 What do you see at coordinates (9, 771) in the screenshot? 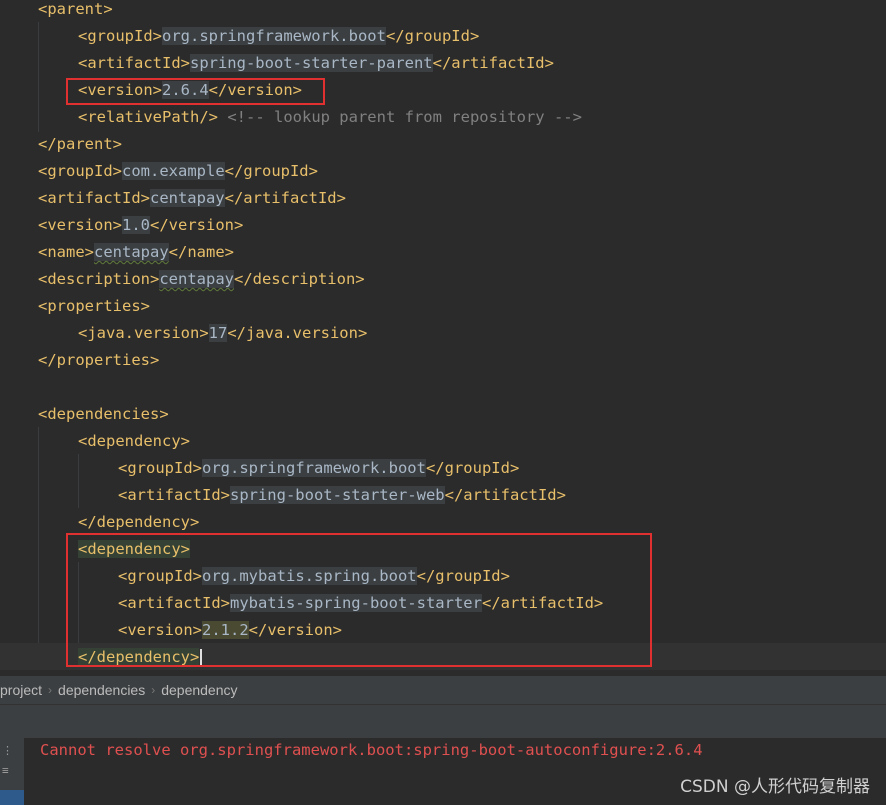
I see `filter-icon: ≡` at bounding box center [9, 771].